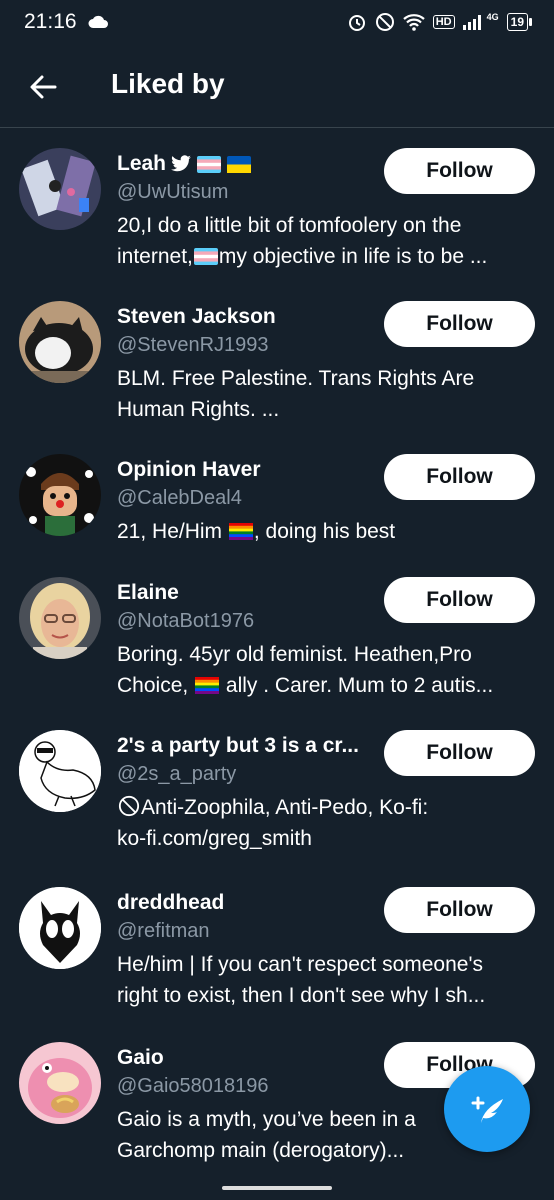 This screenshot has width=554, height=1200. I want to click on bio-line: 21, He/Him , doing his best, so click(256, 531).